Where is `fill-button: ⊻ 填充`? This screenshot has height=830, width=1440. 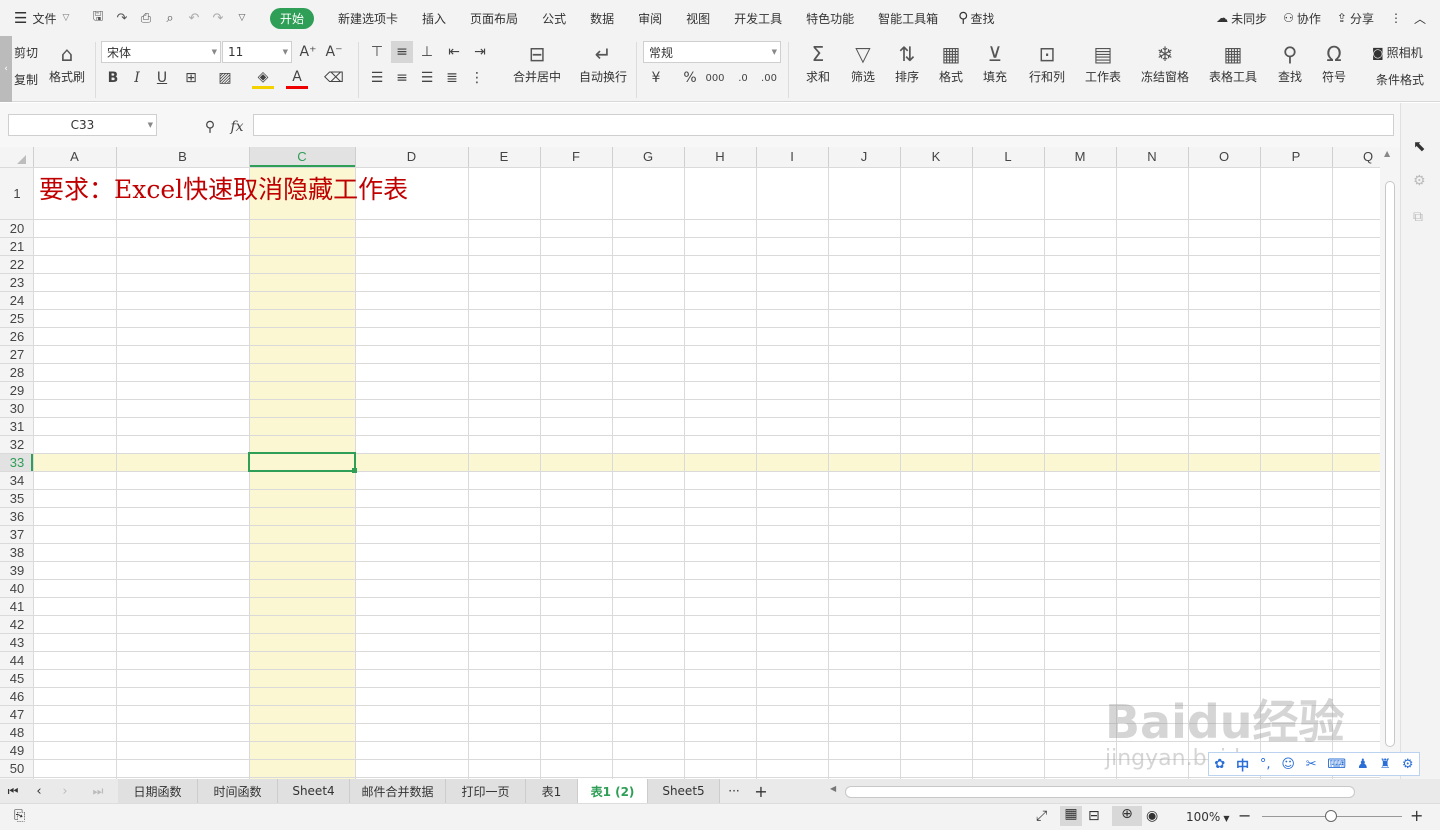 fill-button: ⊻ 填充 is located at coordinates (995, 62).